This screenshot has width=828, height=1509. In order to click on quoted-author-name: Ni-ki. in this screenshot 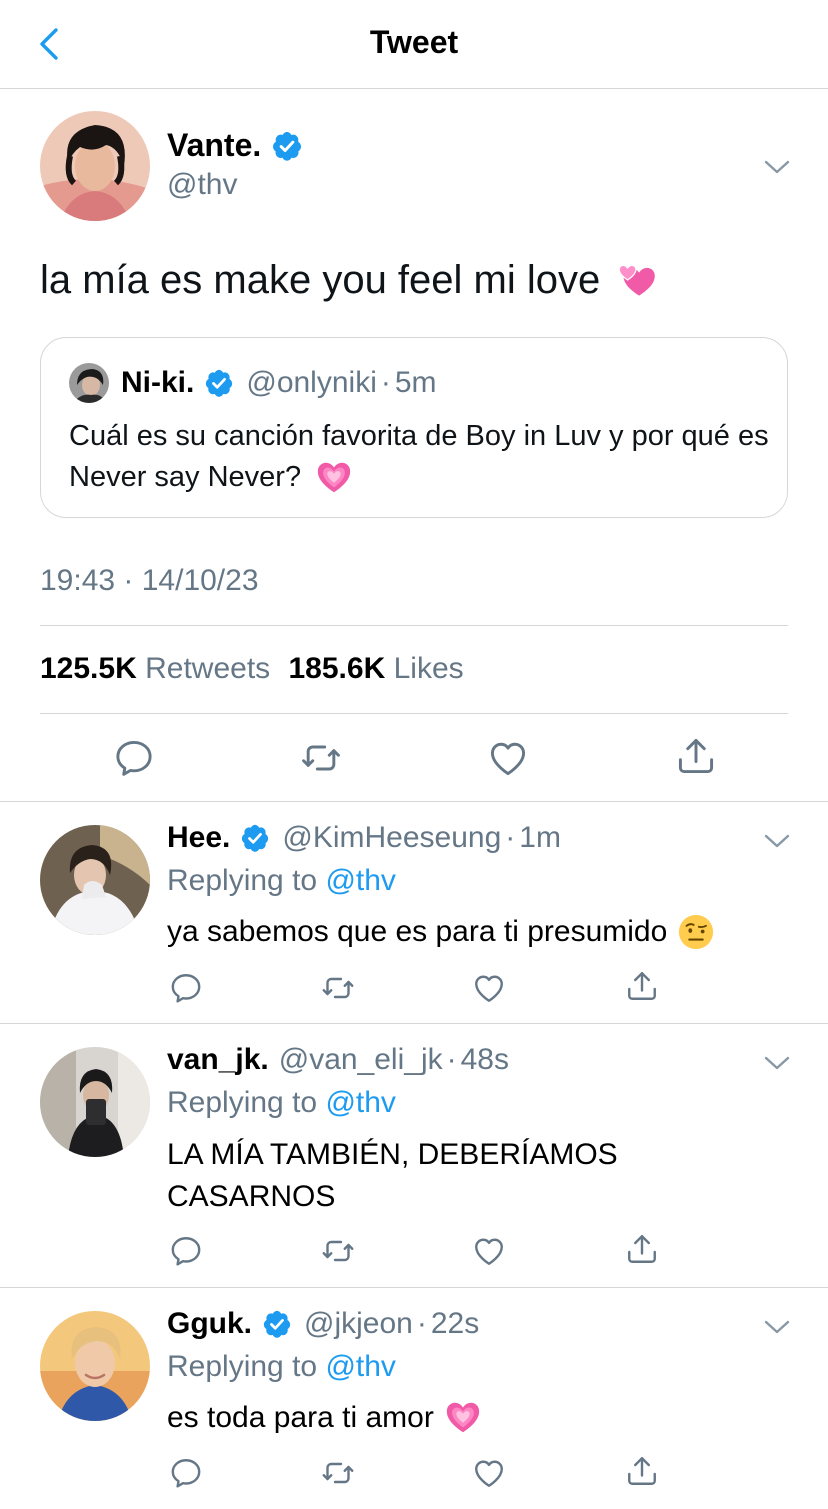, I will do `click(158, 382)`.